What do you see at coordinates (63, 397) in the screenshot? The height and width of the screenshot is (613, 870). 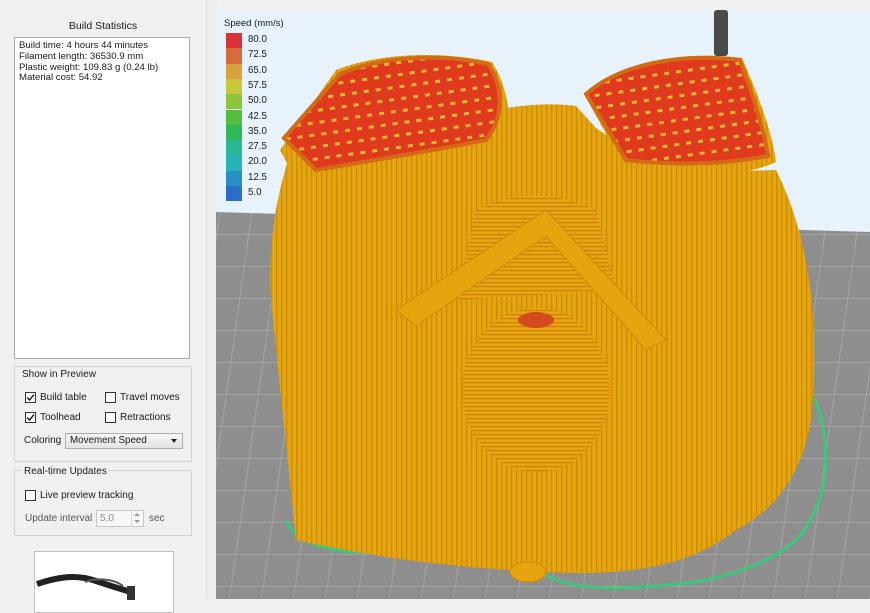 I see `build-table-label: Build table` at bounding box center [63, 397].